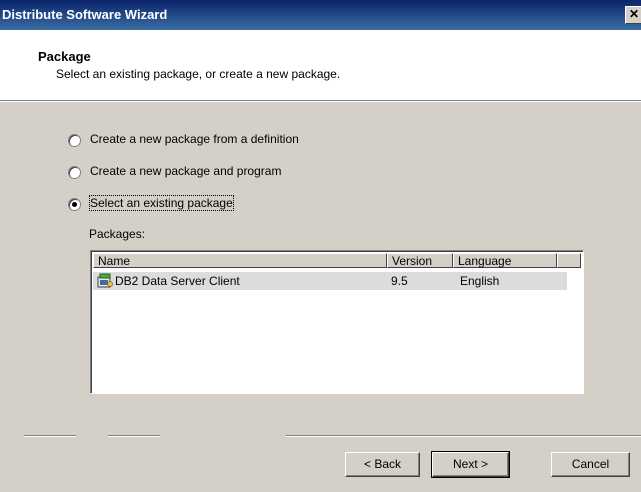  I want to click on radio-button-selected, so click(74, 204).